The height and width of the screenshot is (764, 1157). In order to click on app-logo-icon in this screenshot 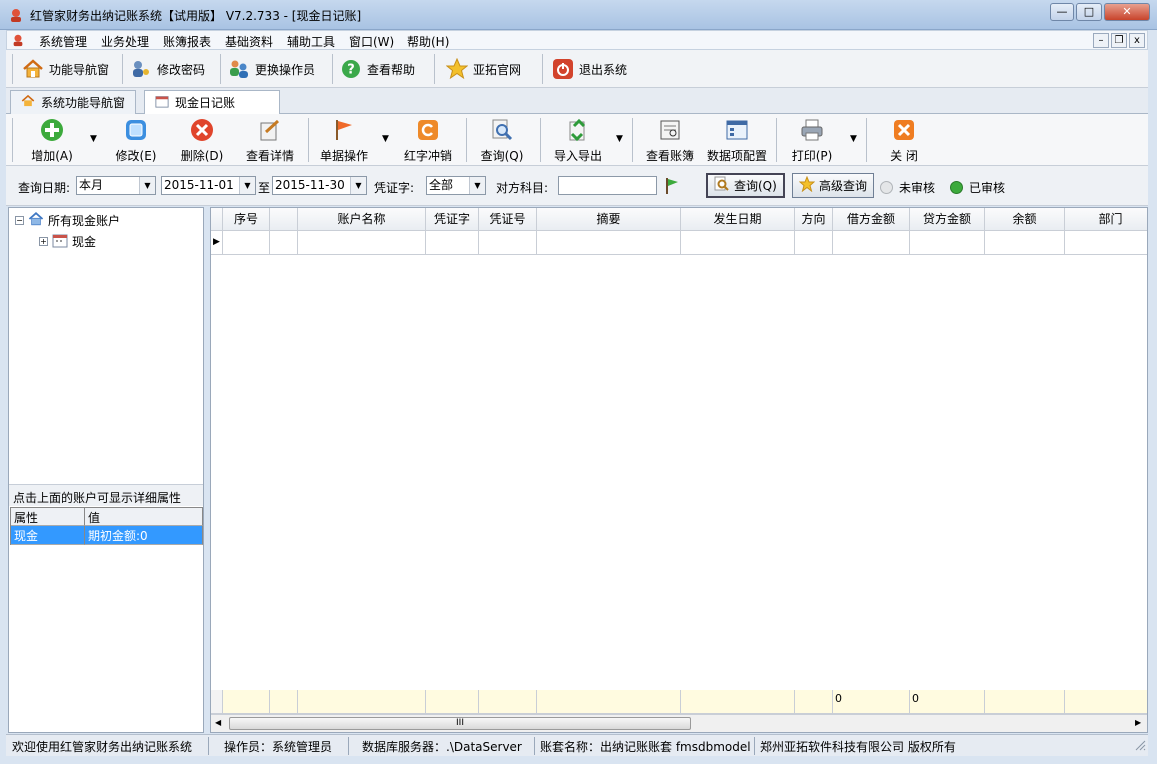, I will do `click(16, 15)`.